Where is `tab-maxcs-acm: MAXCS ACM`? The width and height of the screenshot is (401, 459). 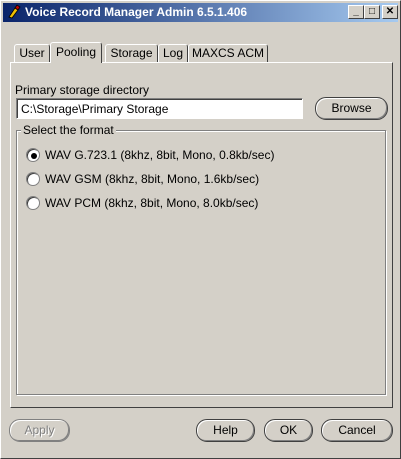 tab-maxcs-acm: MAXCS ACM is located at coordinates (228, 53).